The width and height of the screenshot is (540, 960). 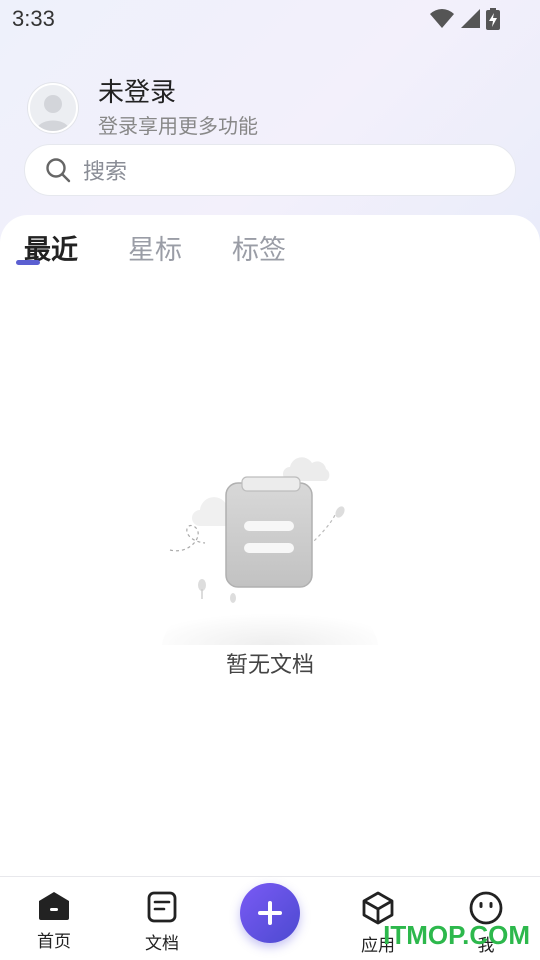 I want to click on home-icon, so click(x=54, y=906).